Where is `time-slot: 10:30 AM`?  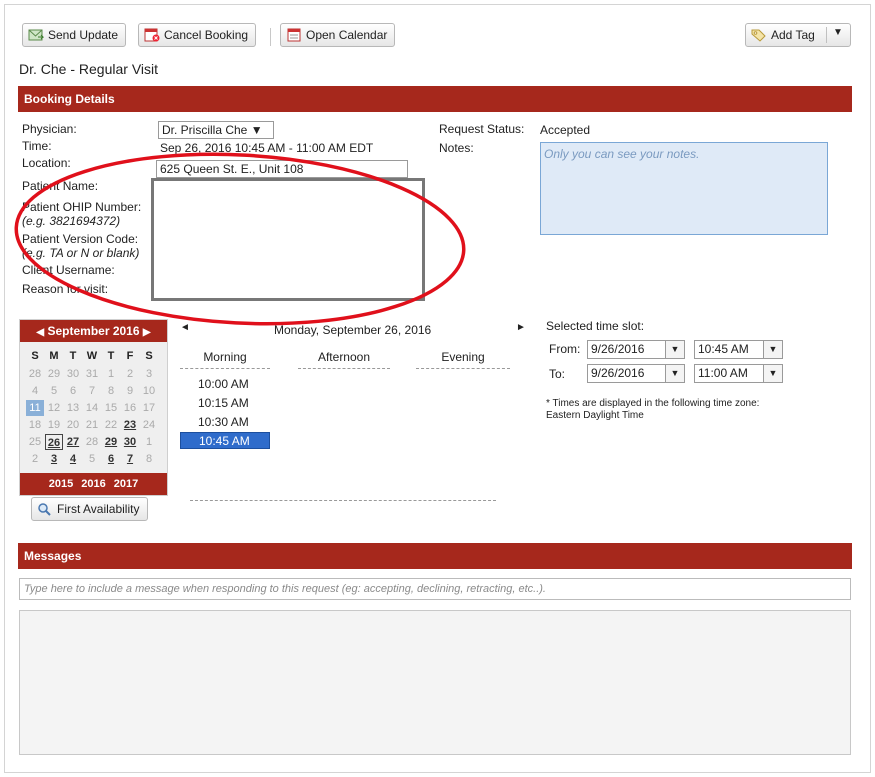
time-slot: 10:30 AM is located at coordinates (223, 422).